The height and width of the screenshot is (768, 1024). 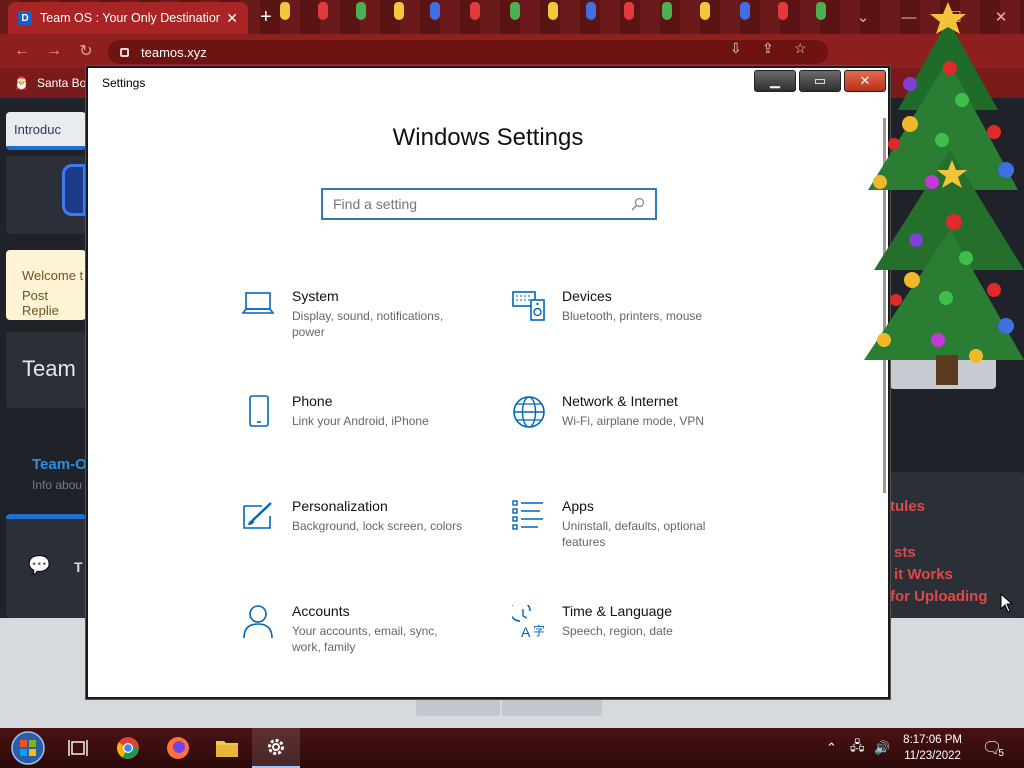 I want to click on taskbar-chrome, so click(x=128, y=748).